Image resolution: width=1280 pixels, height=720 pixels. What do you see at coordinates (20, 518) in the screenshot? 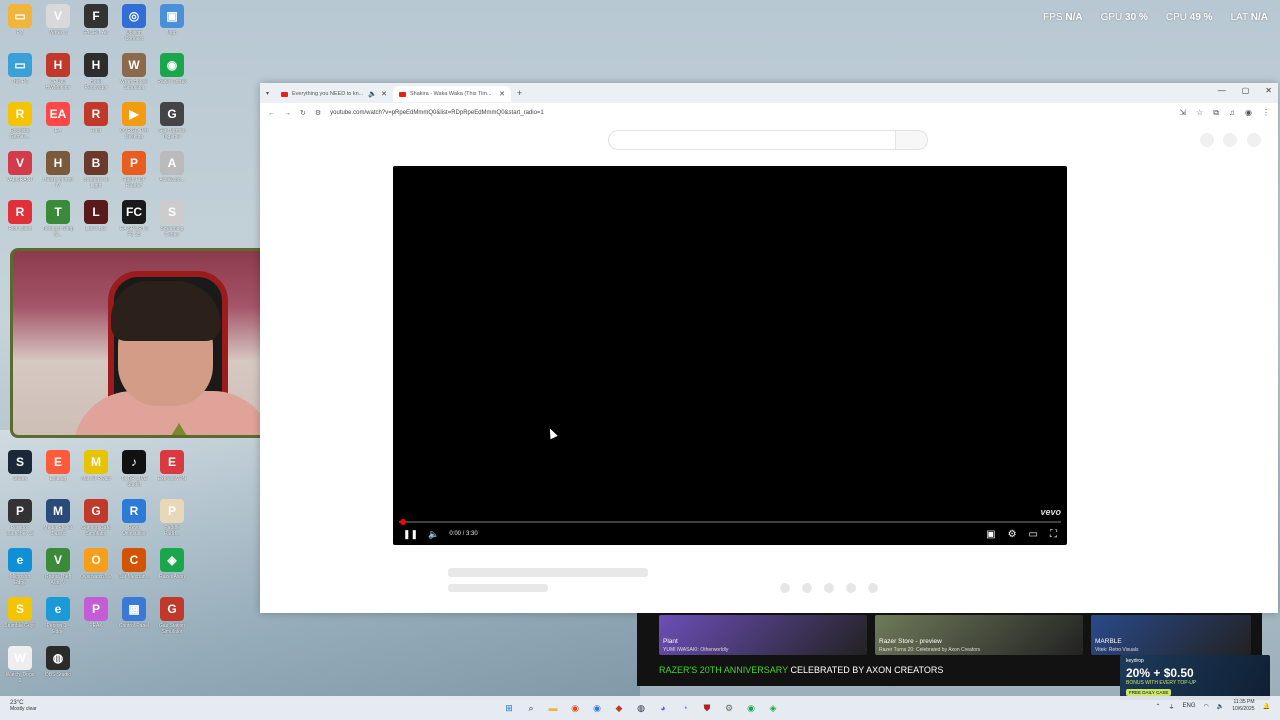
I see `desktop-icon: P Paradox Launcher v2` at bounding box center [20, 518].